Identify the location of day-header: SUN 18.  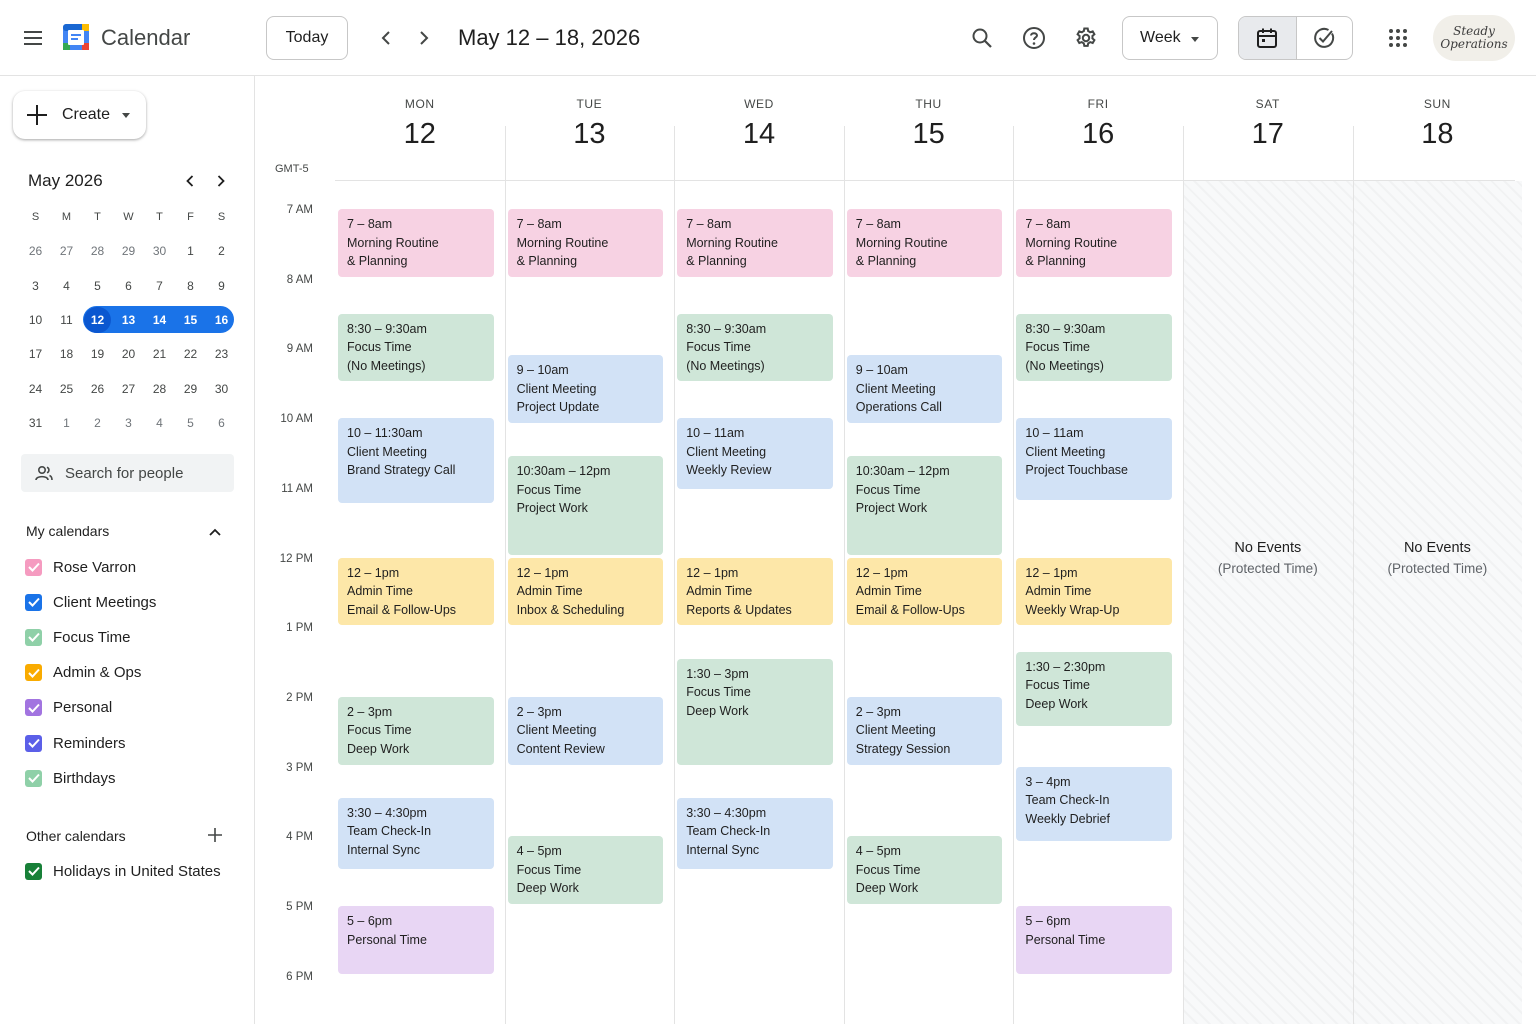
(1438, 128).